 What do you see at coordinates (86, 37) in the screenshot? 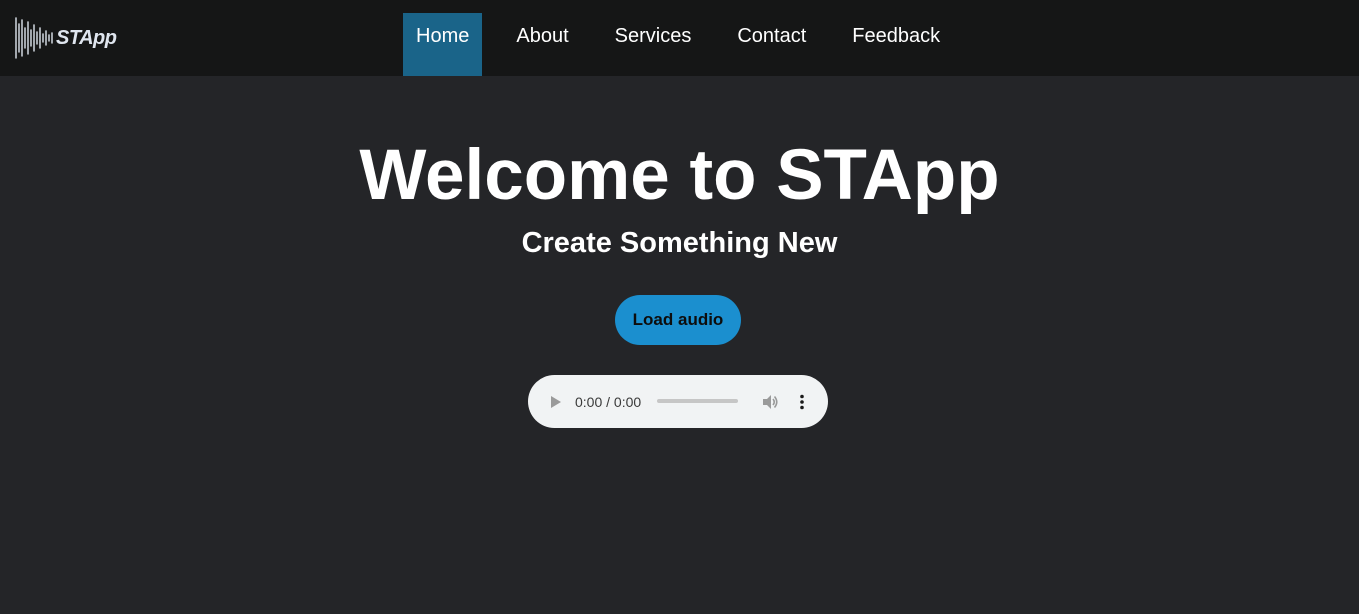
I see `brand-name: STApp` at bounding box center [86, 37].